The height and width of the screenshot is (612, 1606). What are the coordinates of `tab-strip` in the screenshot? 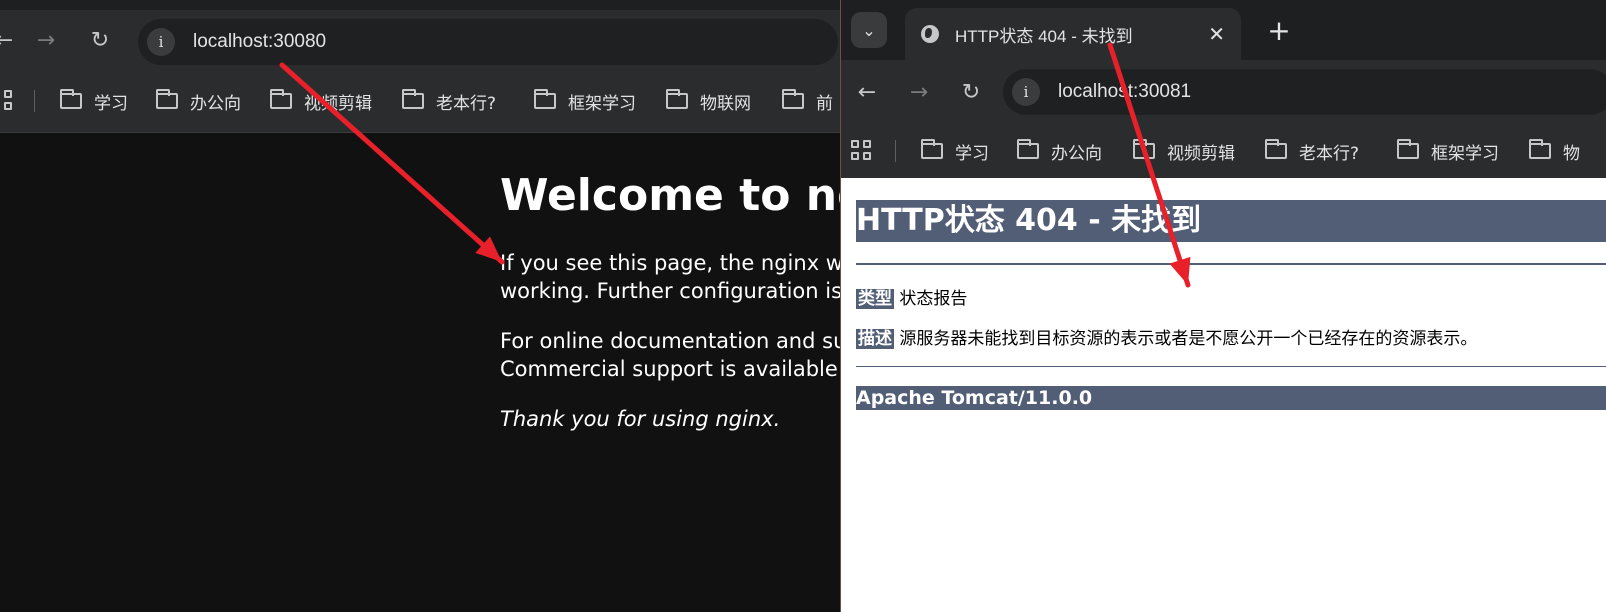 It's located at (422, 5).